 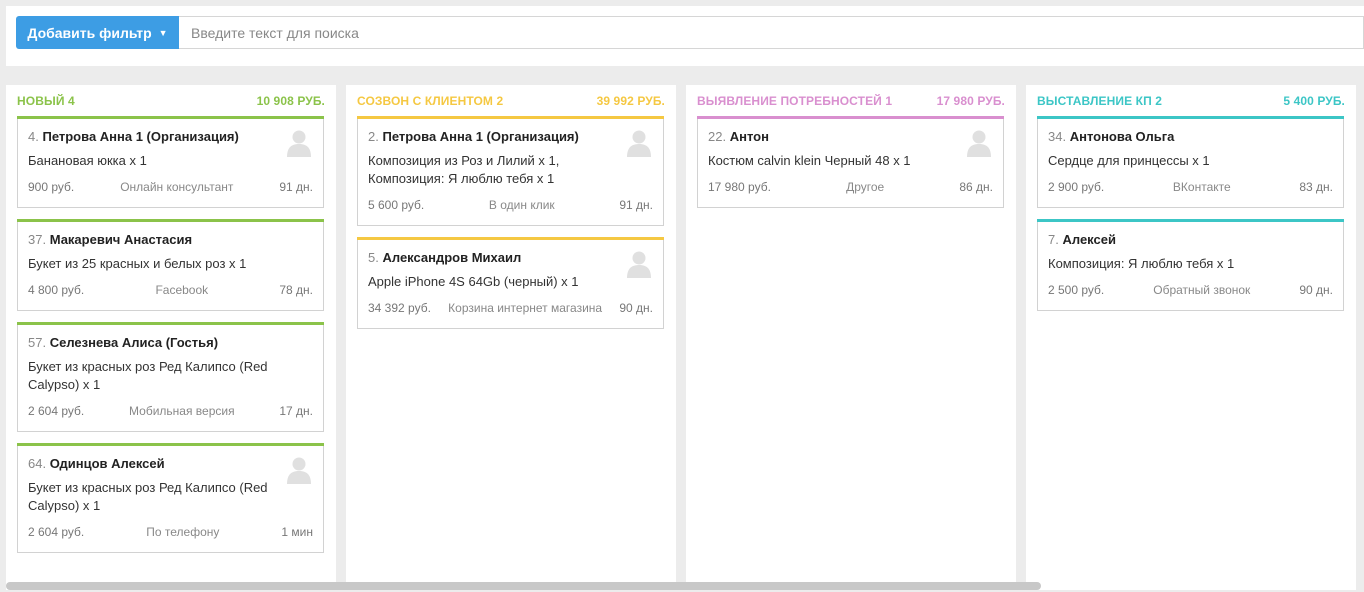 What do you see at coordinates (976, 187) in the screenshot?
I see `deal-age: 86 дн.` at bounding box center [976, 187].